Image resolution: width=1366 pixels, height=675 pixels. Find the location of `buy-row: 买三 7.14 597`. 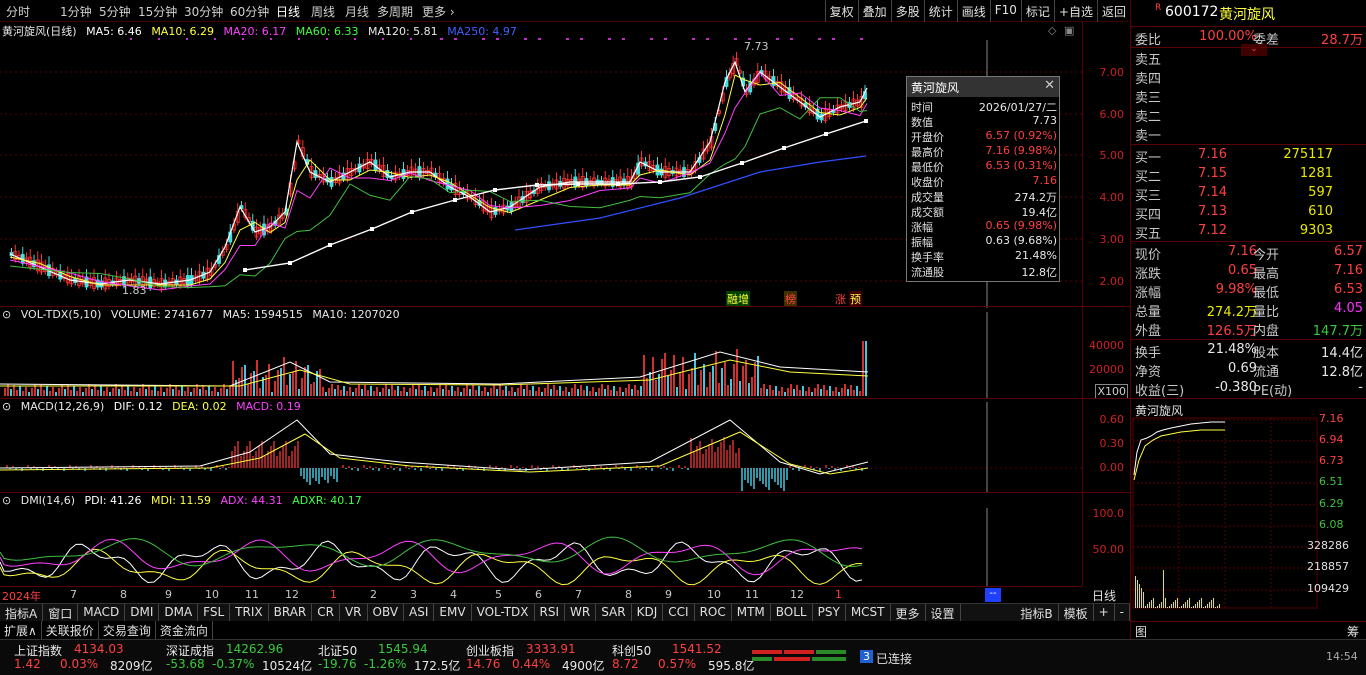

buy-row: 买三 7.14 597 is located at coordinates (1248, 194).